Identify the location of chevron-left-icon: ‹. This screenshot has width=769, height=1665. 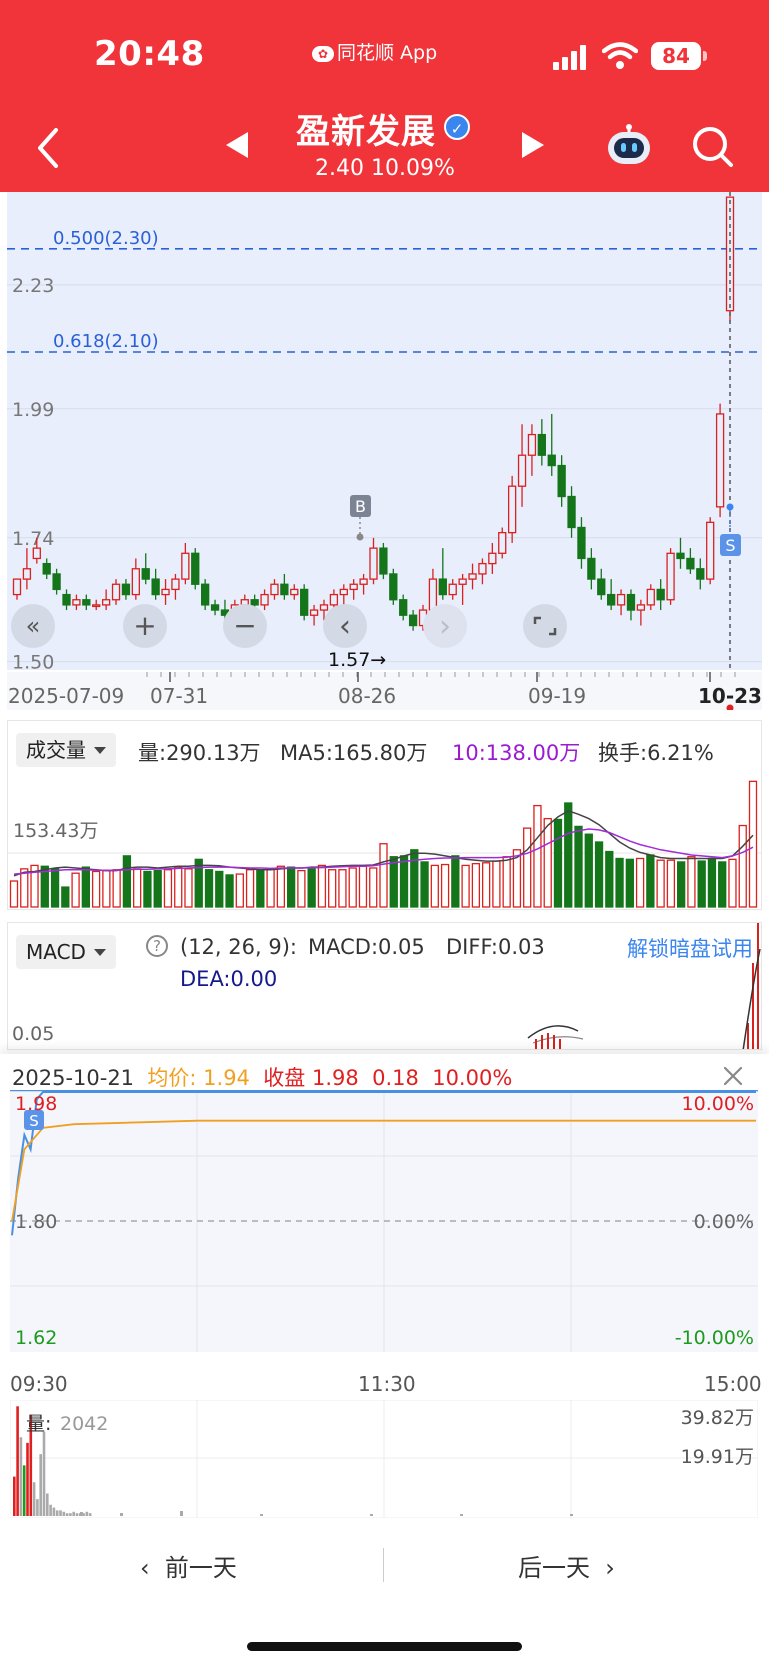
(345, 626).